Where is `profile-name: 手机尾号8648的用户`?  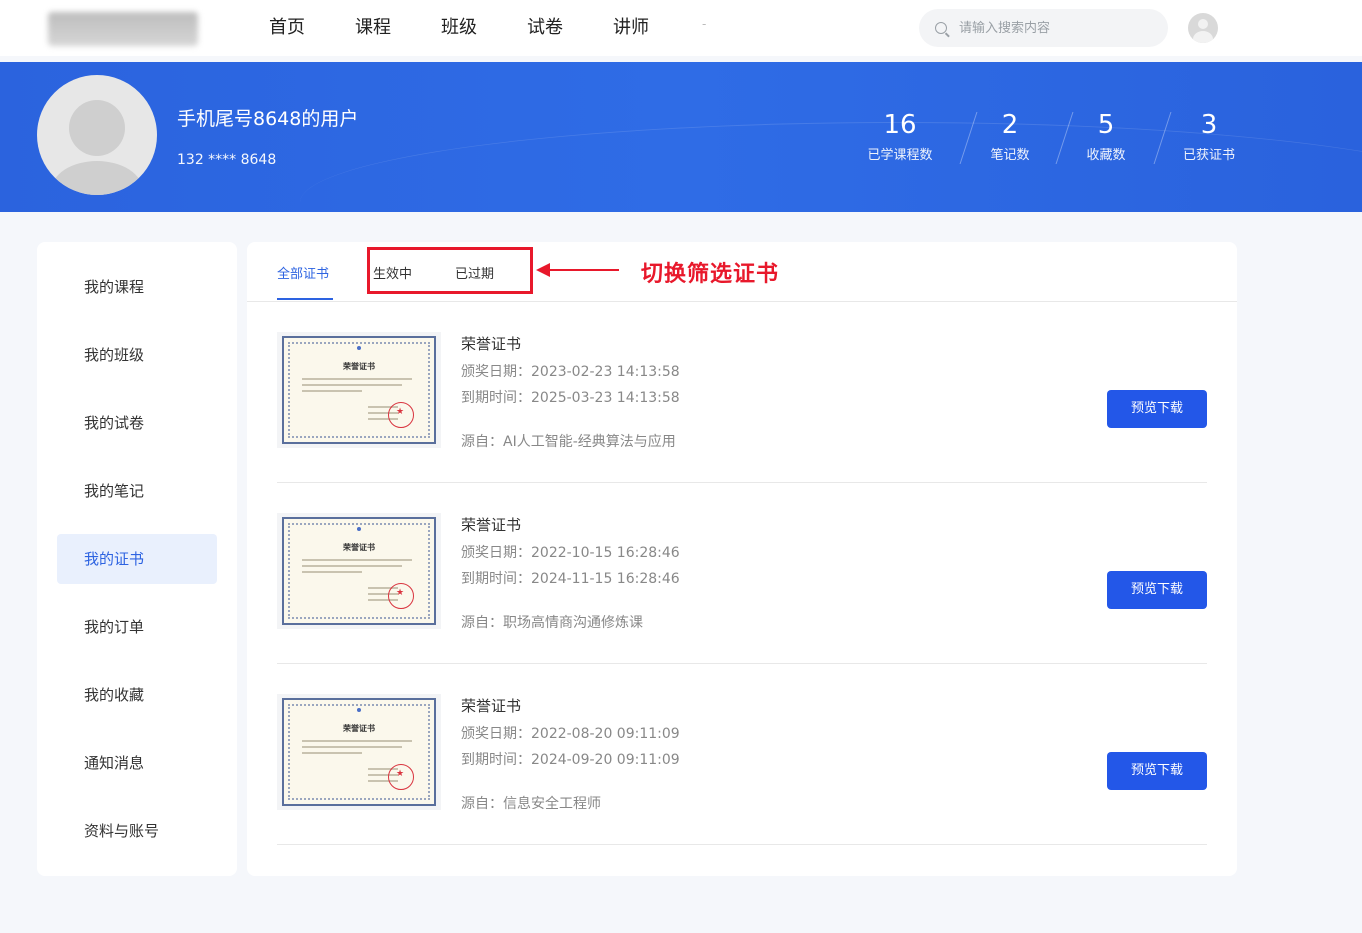
profile-name: 手机尾号8648的用户 is located at coordinates (268, 119).